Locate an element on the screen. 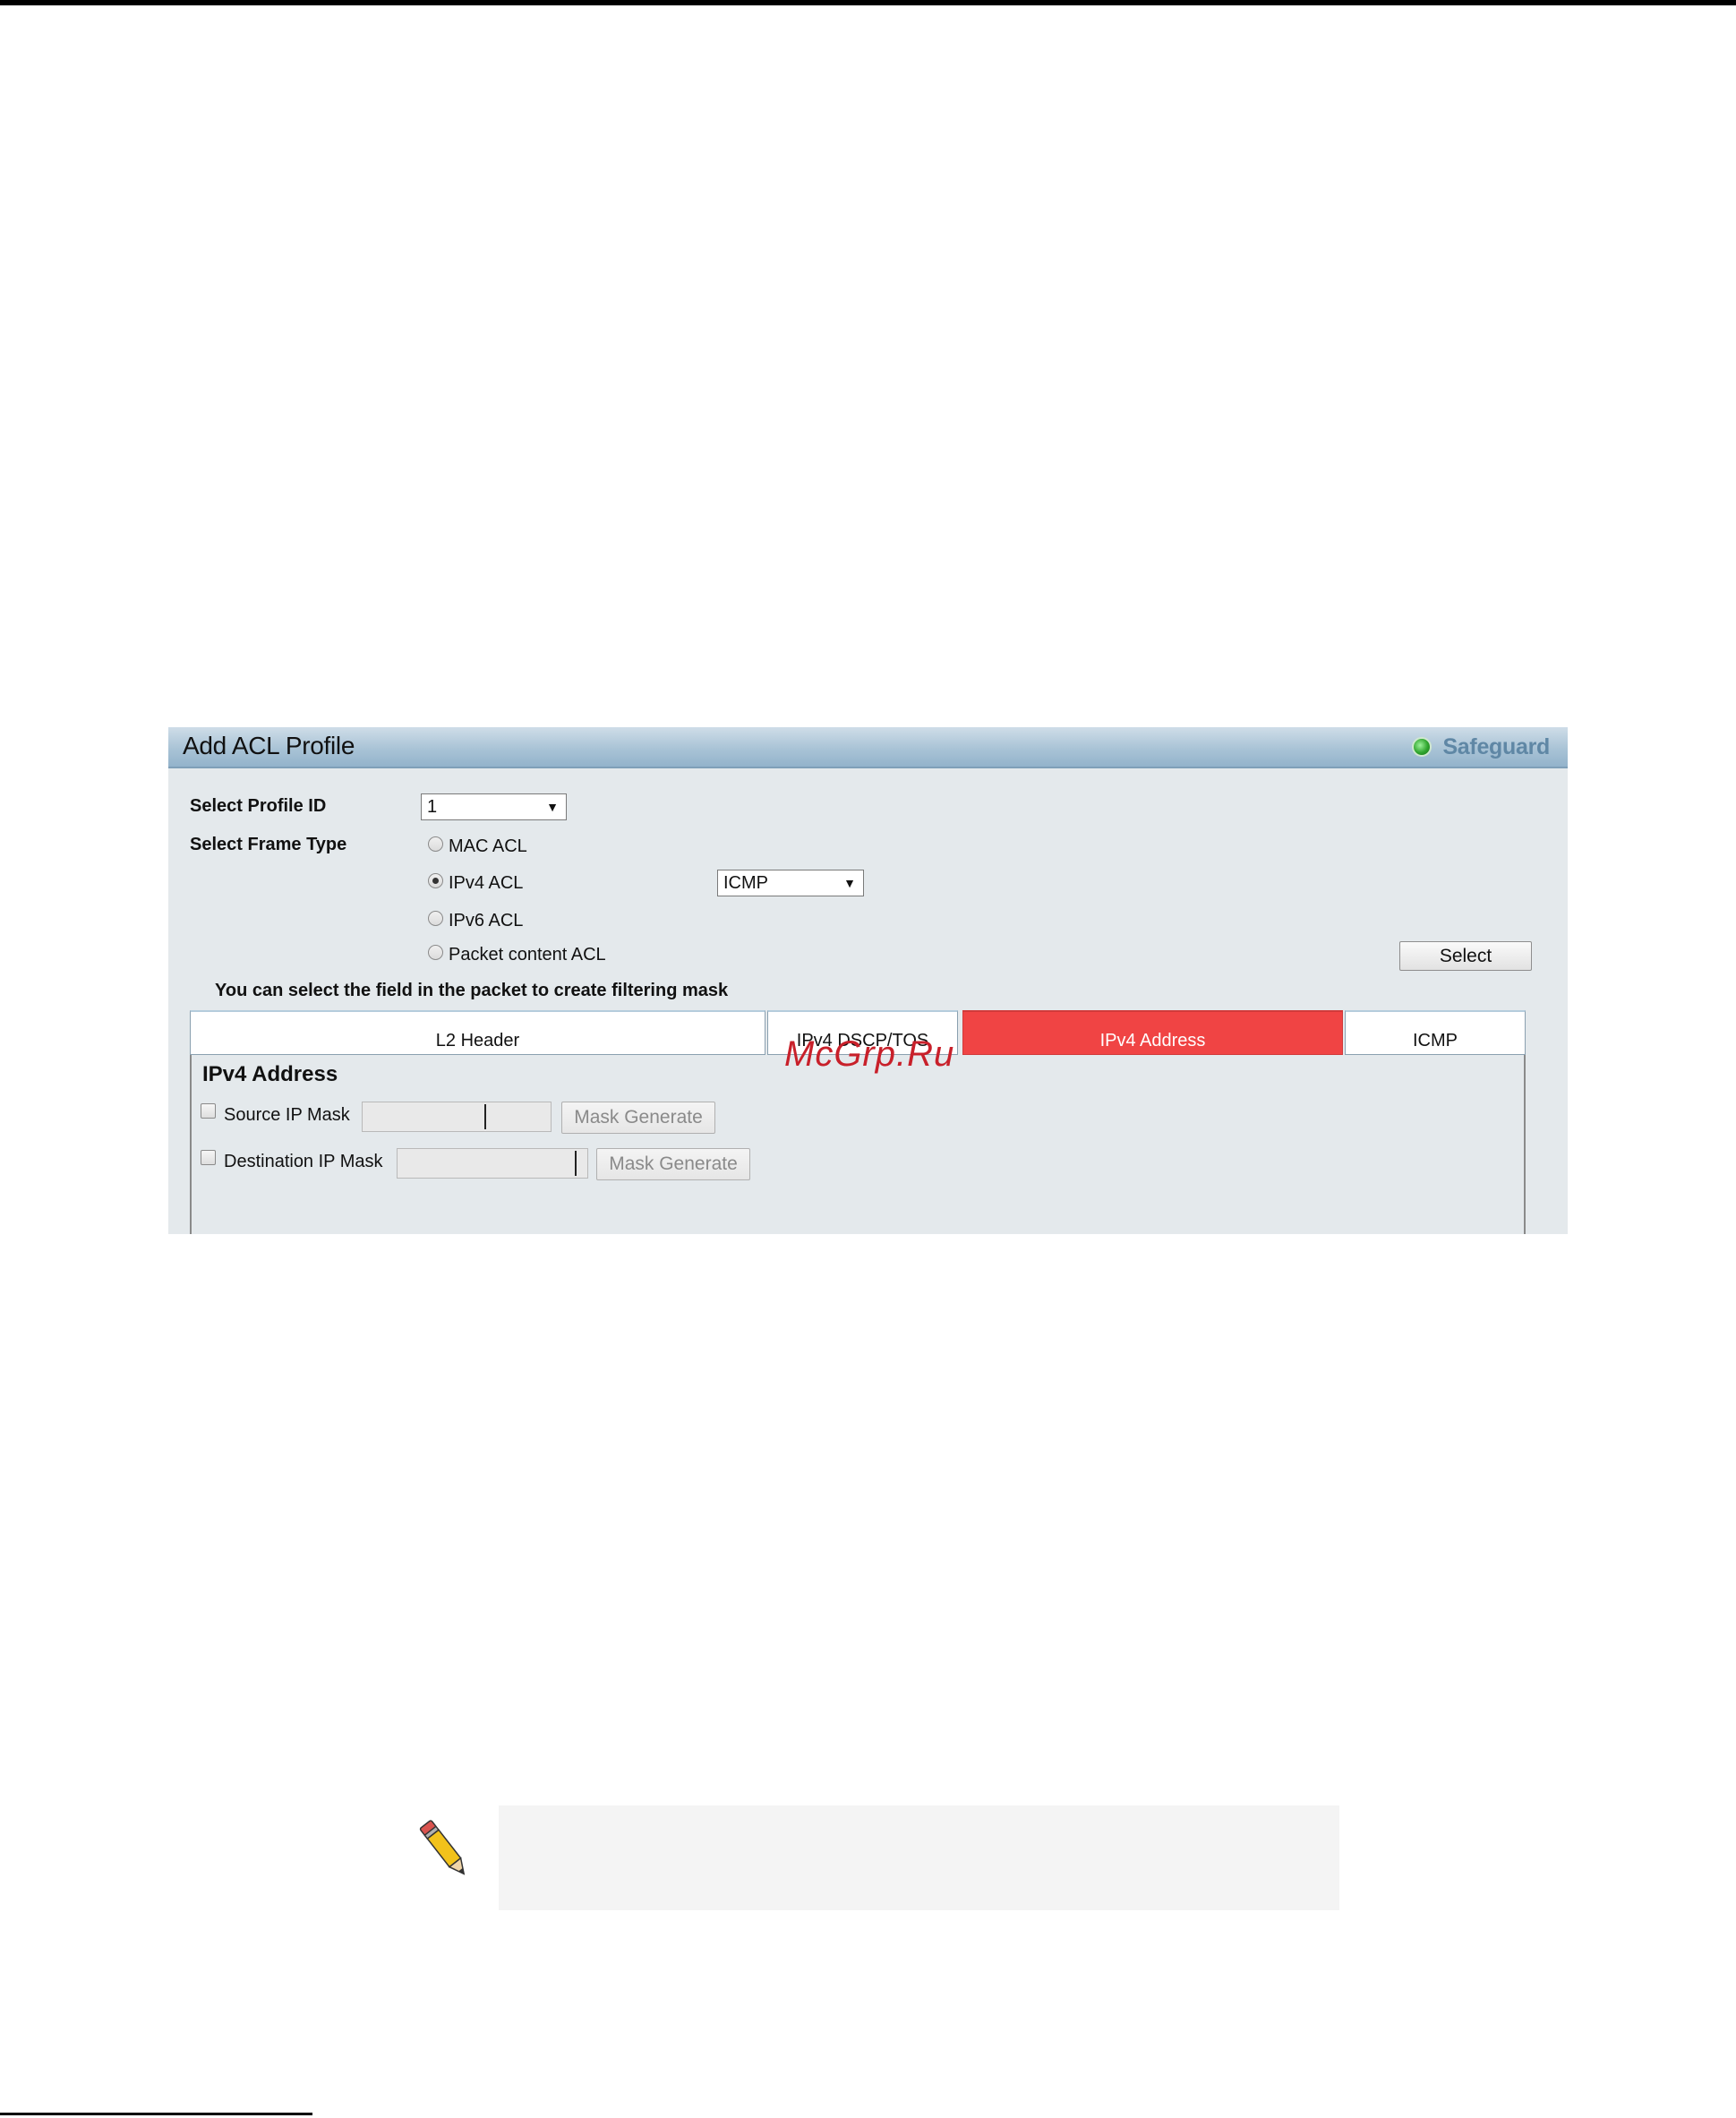 This screenshot has width=1736, height=2118. source-mask-generate-button: Mask Generate is located at coordinates (638, 1118).